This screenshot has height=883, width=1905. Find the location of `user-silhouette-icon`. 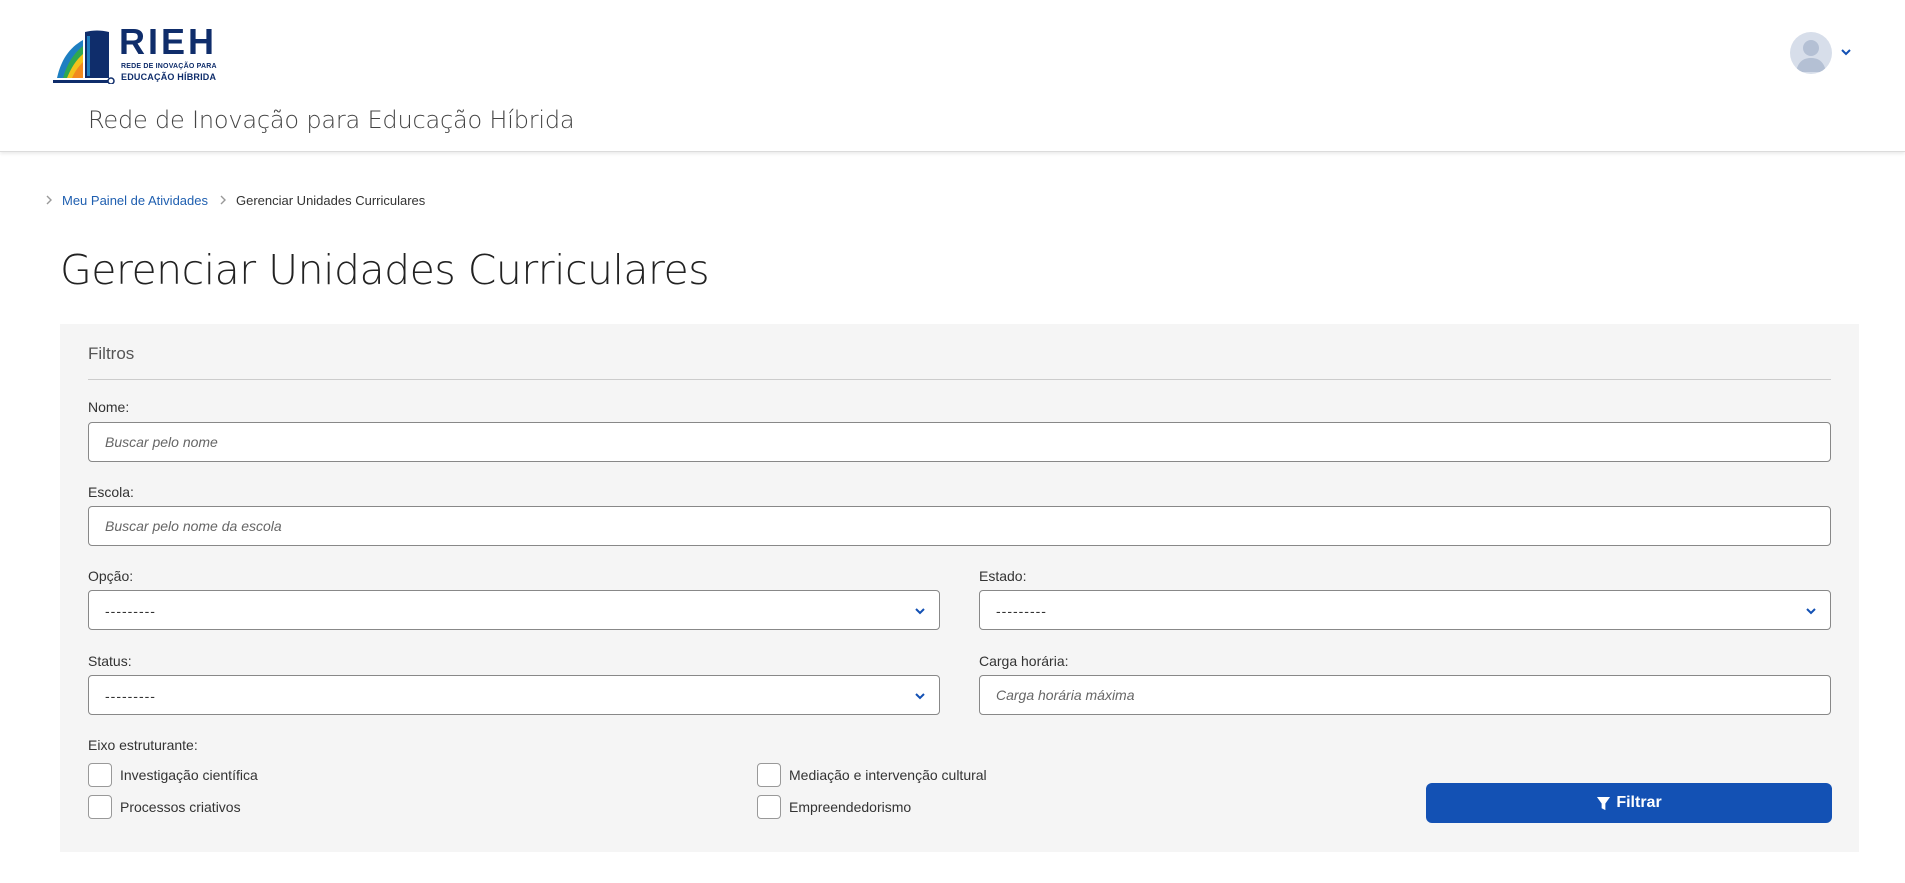

user-silhouette-icon is located at coordinates (1811, 56).